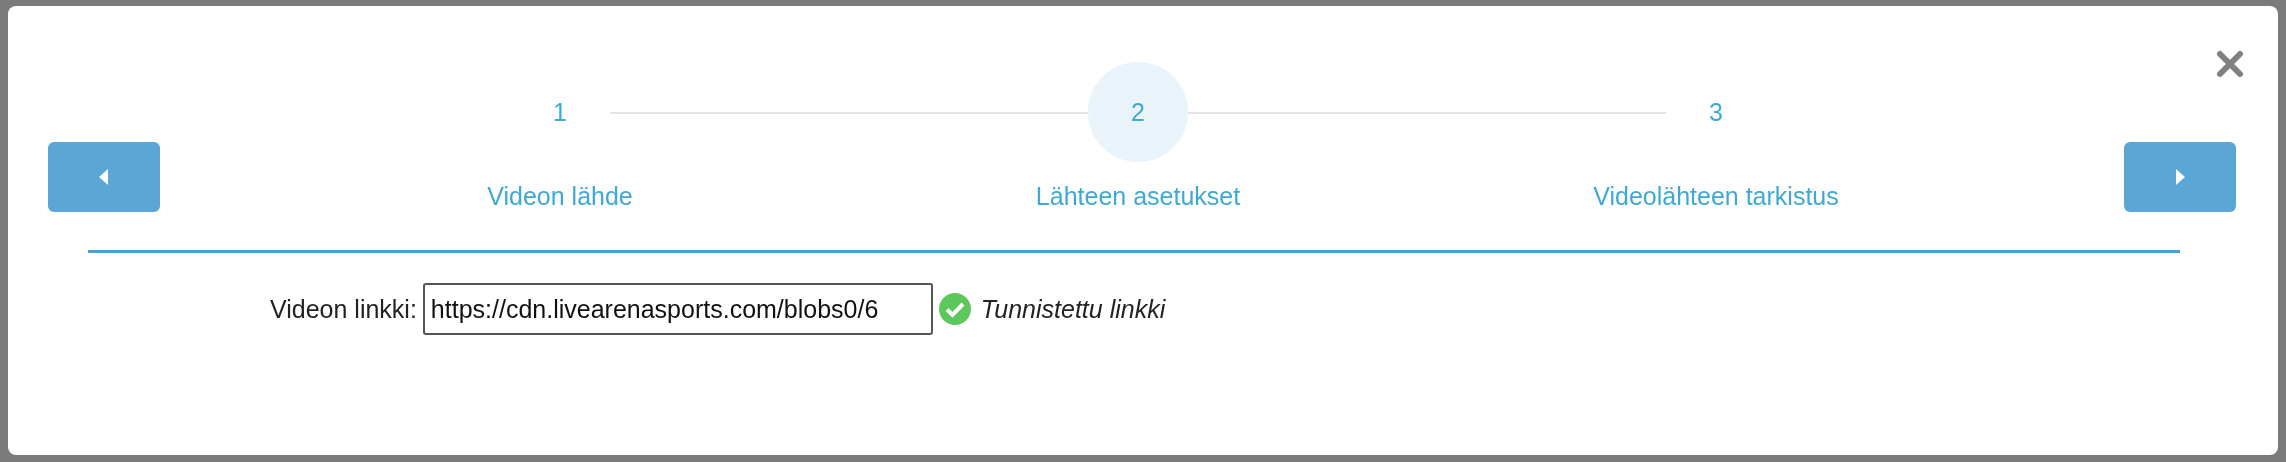 Image resolution: width=2286 pixels, height=462 pixels. What do you see at coordinates (1073, 309) in the screenshot?
I see `status-text: Tunnistettu linkki` at bounding box center [1073, 309].